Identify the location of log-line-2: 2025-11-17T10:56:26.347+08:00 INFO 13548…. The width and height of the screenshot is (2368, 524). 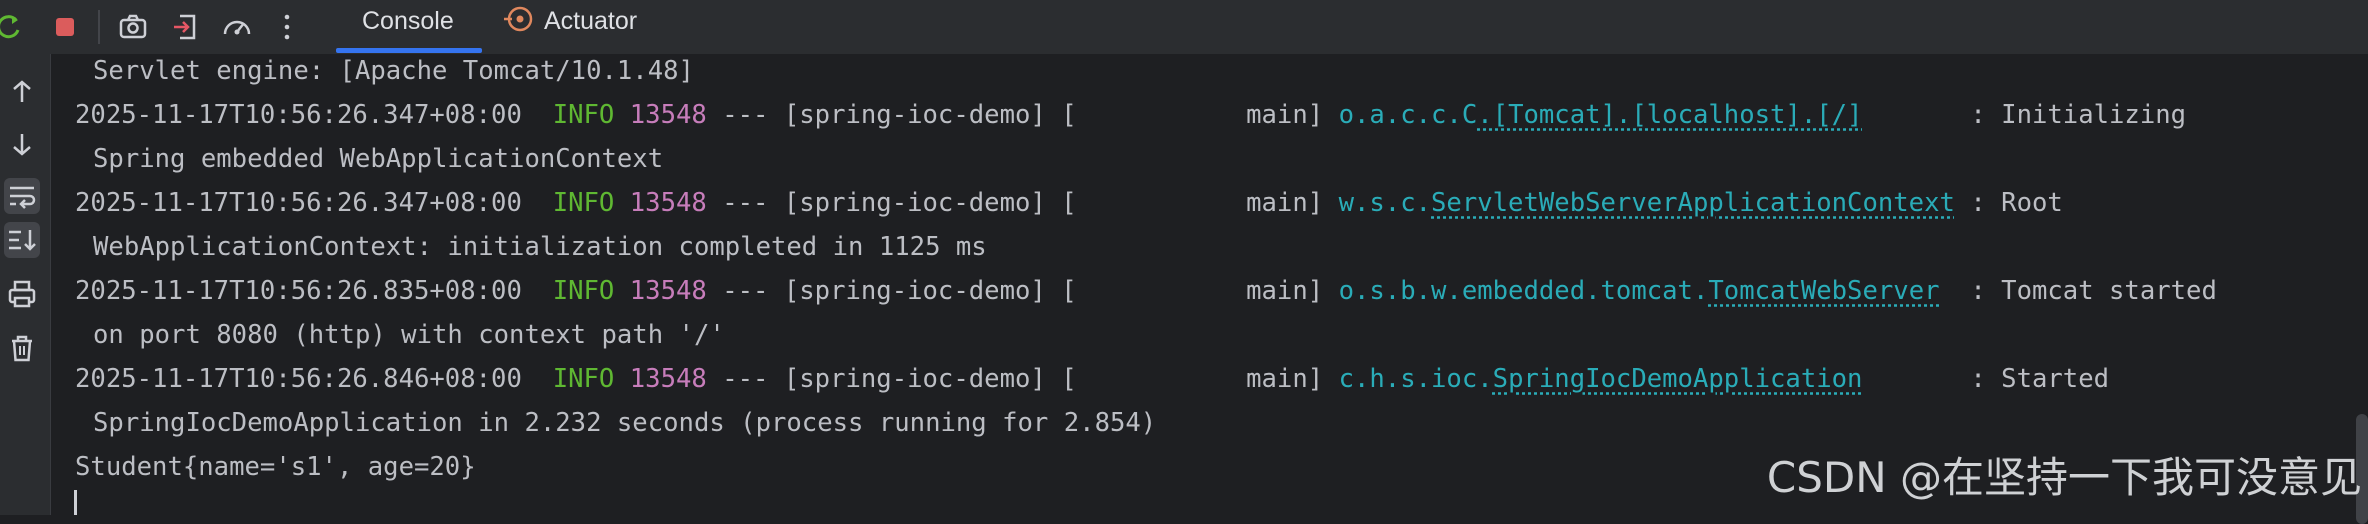
(1069, 203).